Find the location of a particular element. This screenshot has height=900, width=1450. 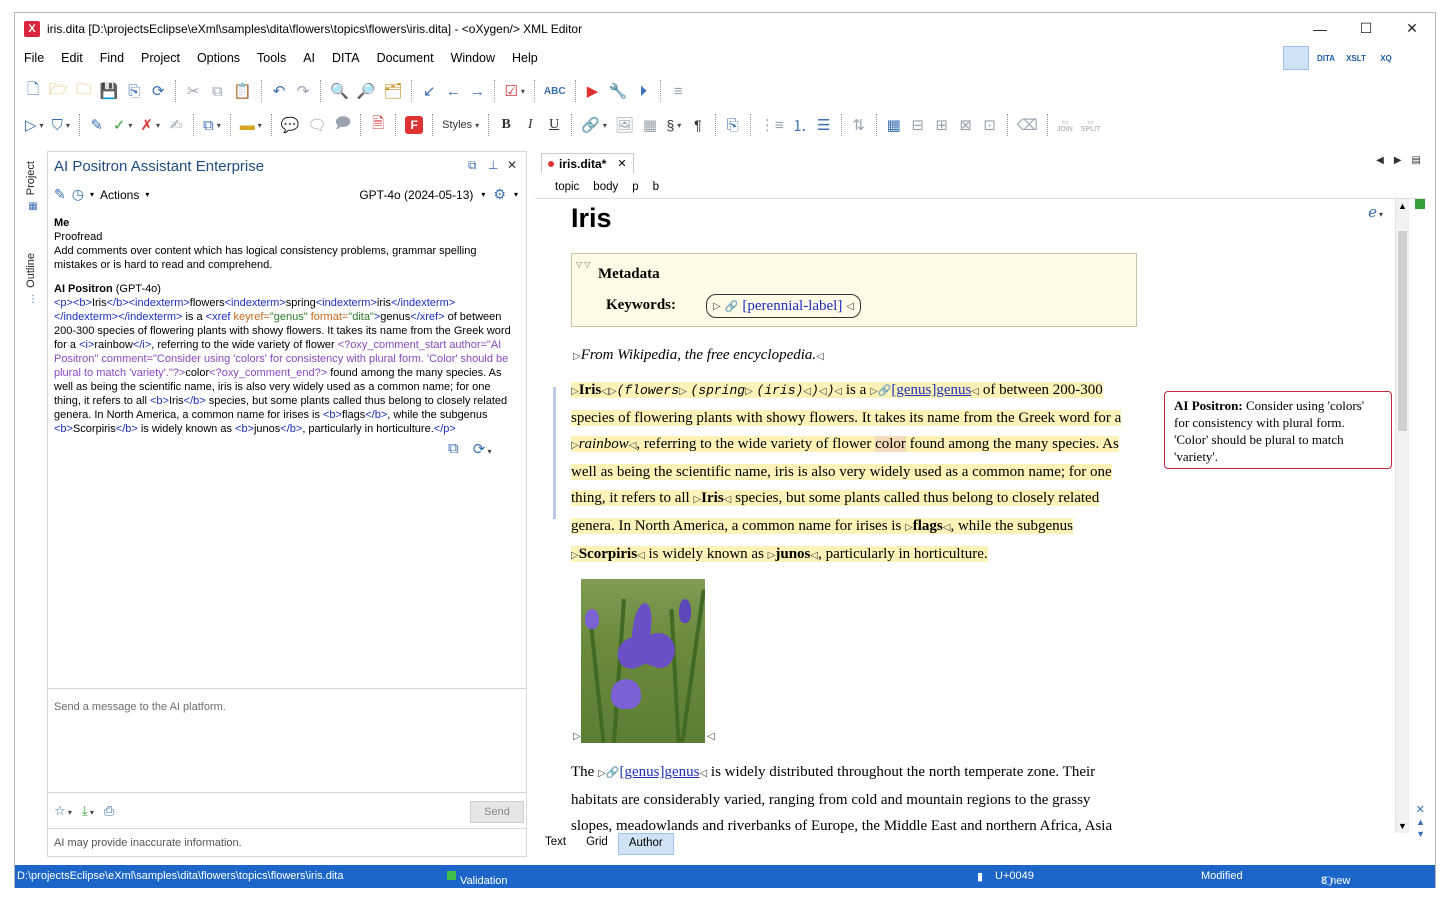

scroll-up-icon: ▲ is located at coordinates (1402, 206).